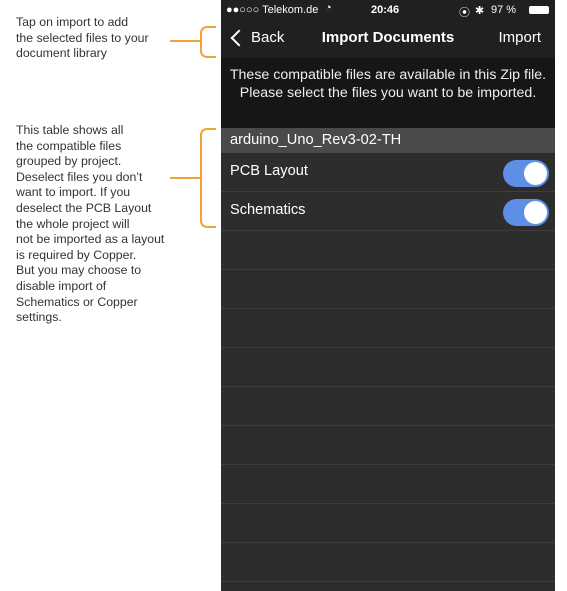 Image resolution: width=567 pixels, height=591 pixels. Describe the element at coordinates (388, 39) in the screenshot. I see `navigation-bar: Back Import Documents Import` at that location.